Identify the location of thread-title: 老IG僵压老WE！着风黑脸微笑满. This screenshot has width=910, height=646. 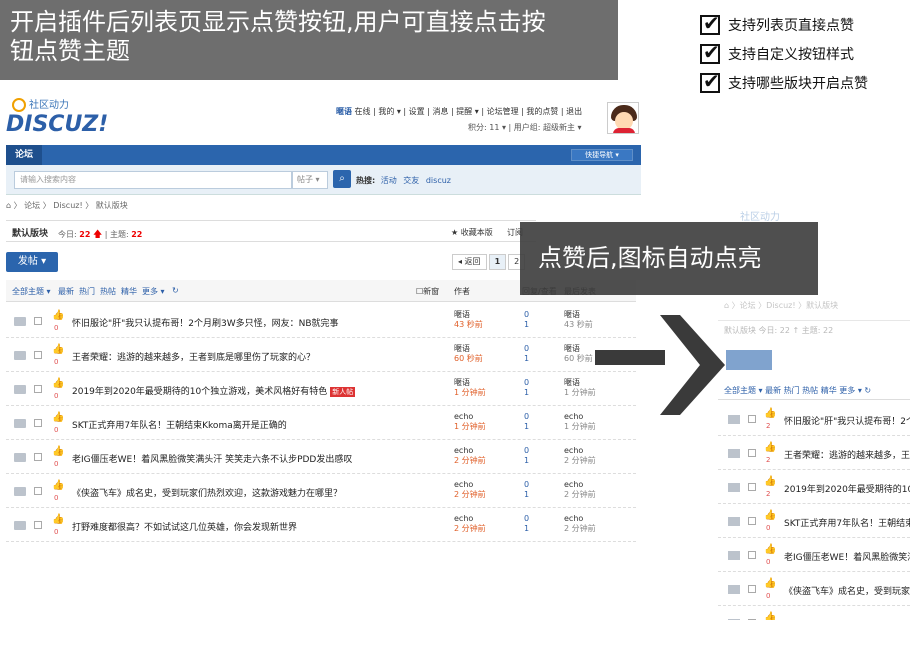
(847, 558).